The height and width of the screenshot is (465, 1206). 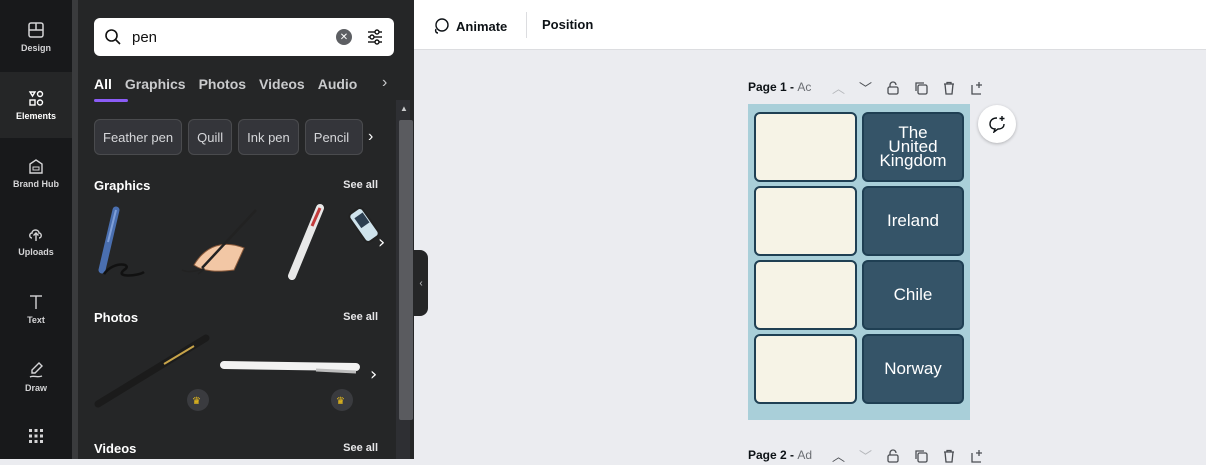 I want to click on search-box: pen ✕, so click(x=244, y=37).